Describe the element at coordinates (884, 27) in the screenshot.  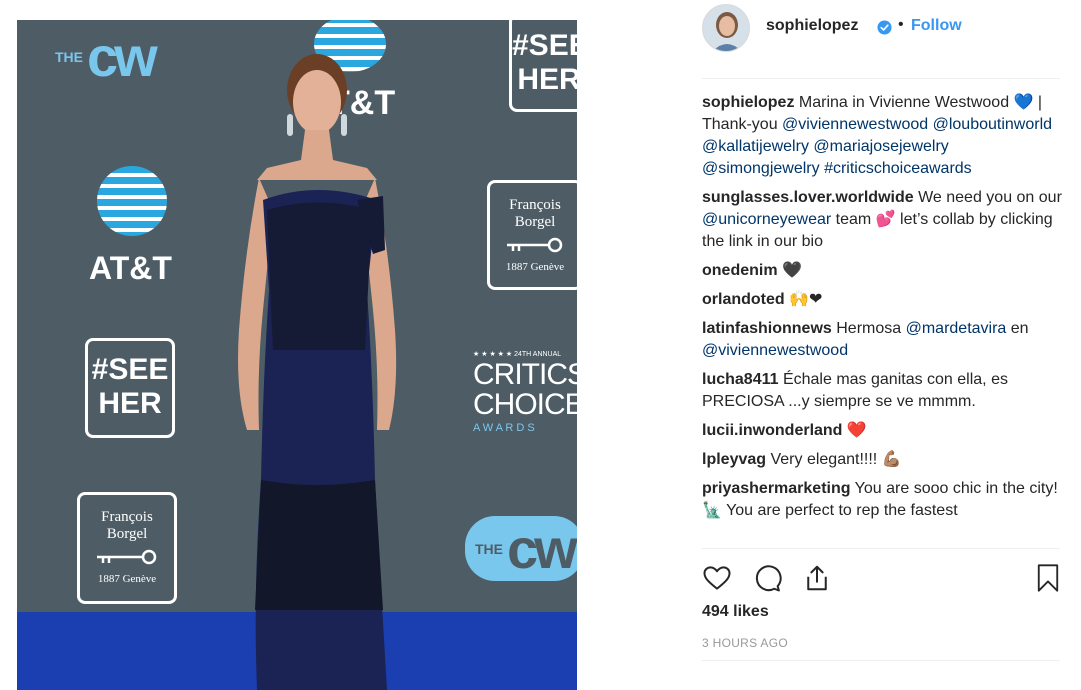
I see `verified-badge-icon` at that location.